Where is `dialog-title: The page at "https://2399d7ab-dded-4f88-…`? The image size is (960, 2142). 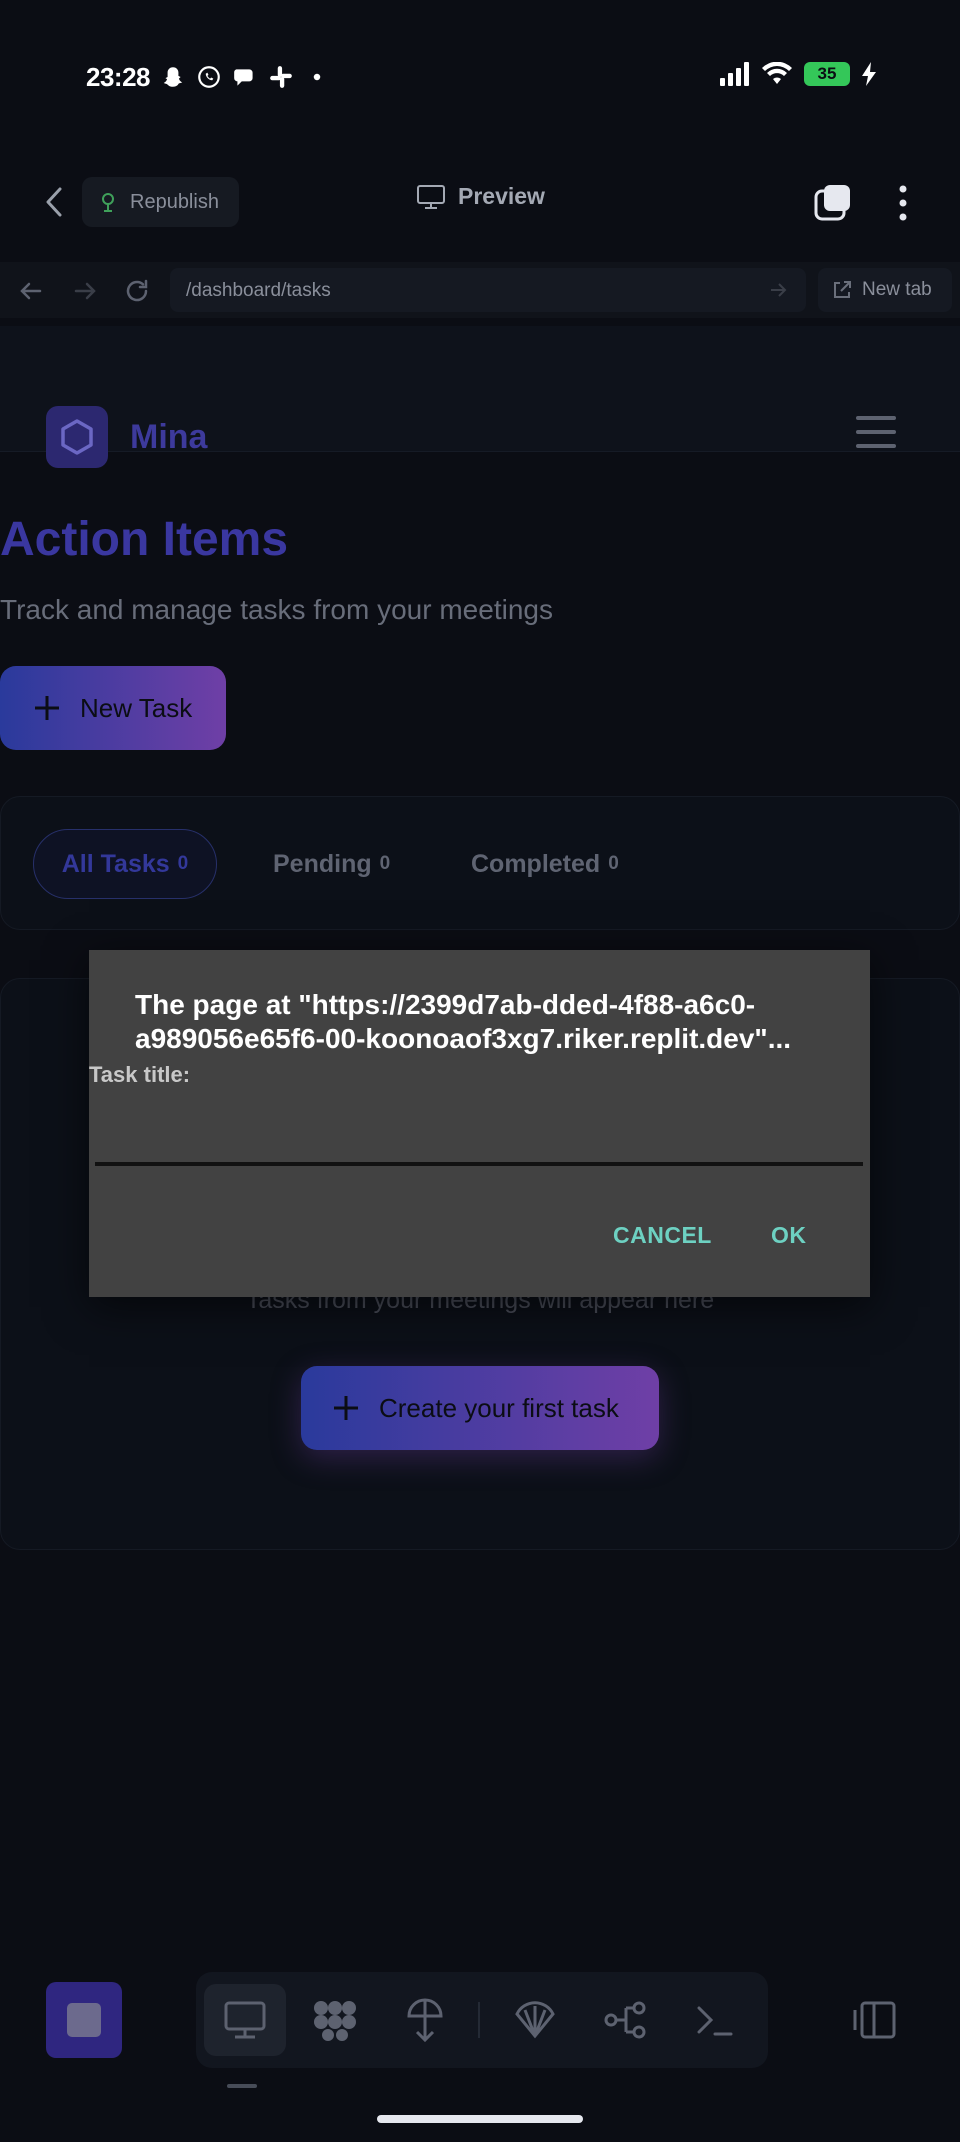
dialog-title: The page at "https://2399d7ab-dded-4f88-… is located at coordinates (463, 1021).